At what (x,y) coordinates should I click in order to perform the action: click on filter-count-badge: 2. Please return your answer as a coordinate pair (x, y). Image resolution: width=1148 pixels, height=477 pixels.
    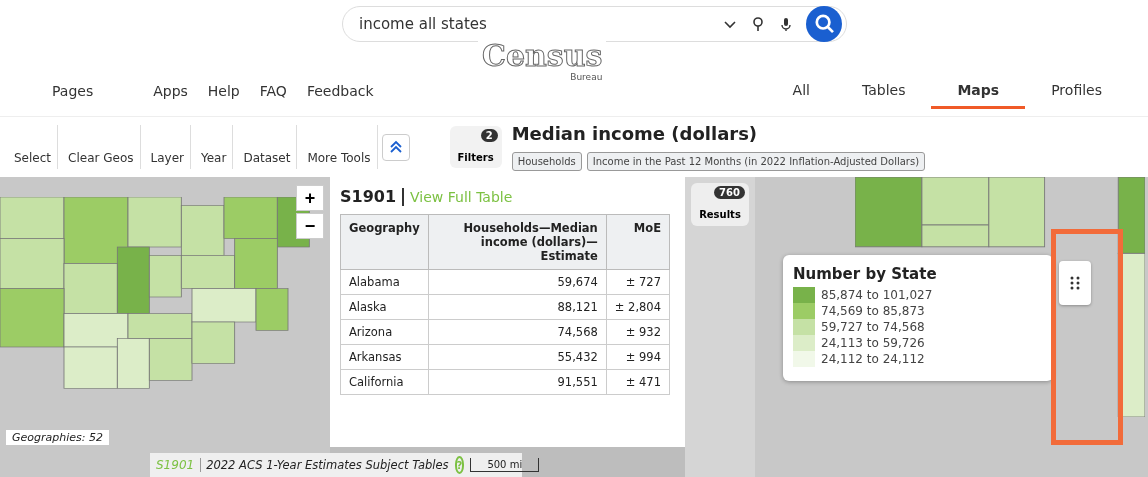
    Looking at the image, I should click on (489, 135).